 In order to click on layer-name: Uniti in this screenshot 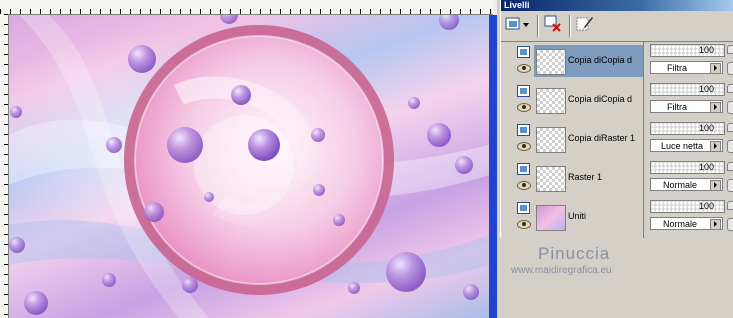, I will do `click(577, 216)`.